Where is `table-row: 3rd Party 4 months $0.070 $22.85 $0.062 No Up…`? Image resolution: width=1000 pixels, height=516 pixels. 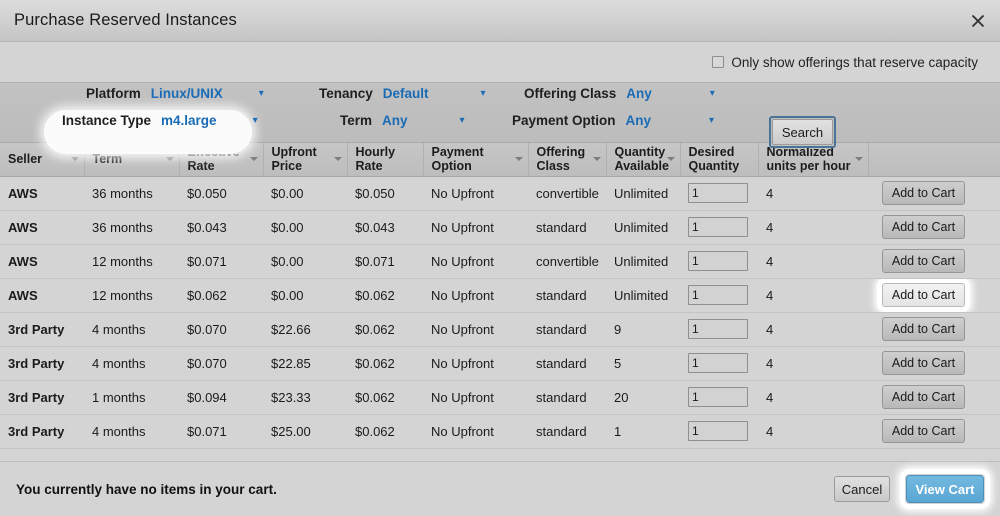
table-row: 3rd Party 4 months $0.070 $22.85 $0.062 No Up… is located at coordinates (500, 363).